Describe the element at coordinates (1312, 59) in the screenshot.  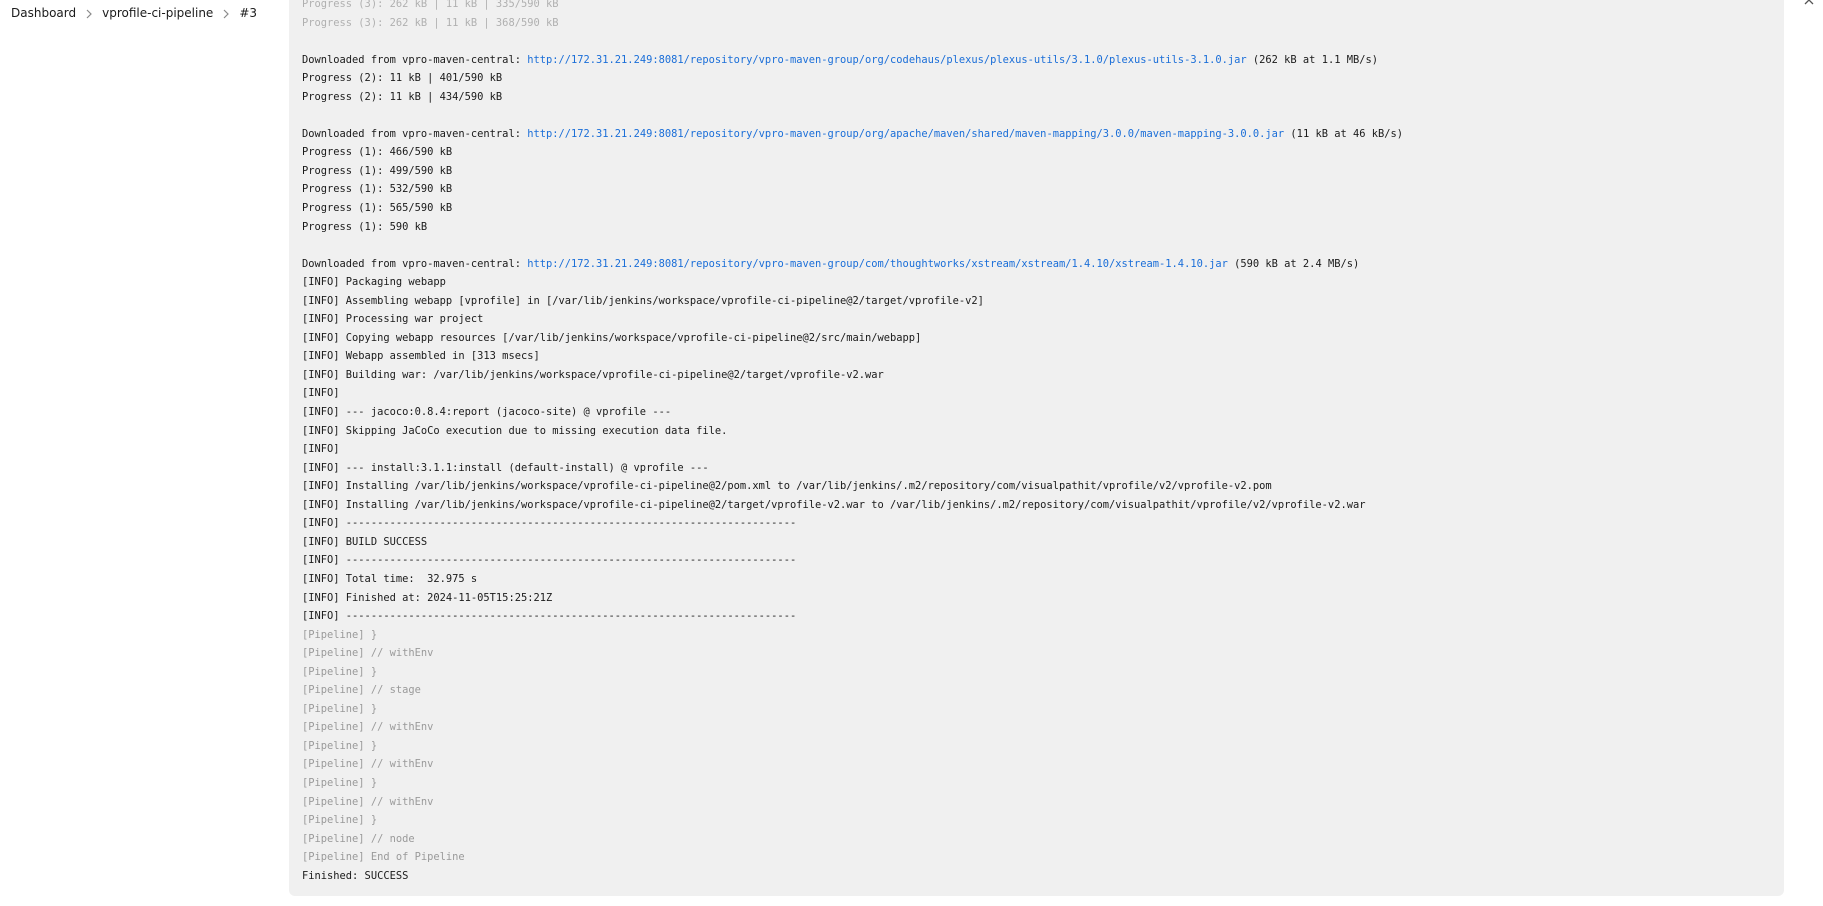
I see `console-line-suffix: (262 kB at 1.1 MB/s)` at that location.